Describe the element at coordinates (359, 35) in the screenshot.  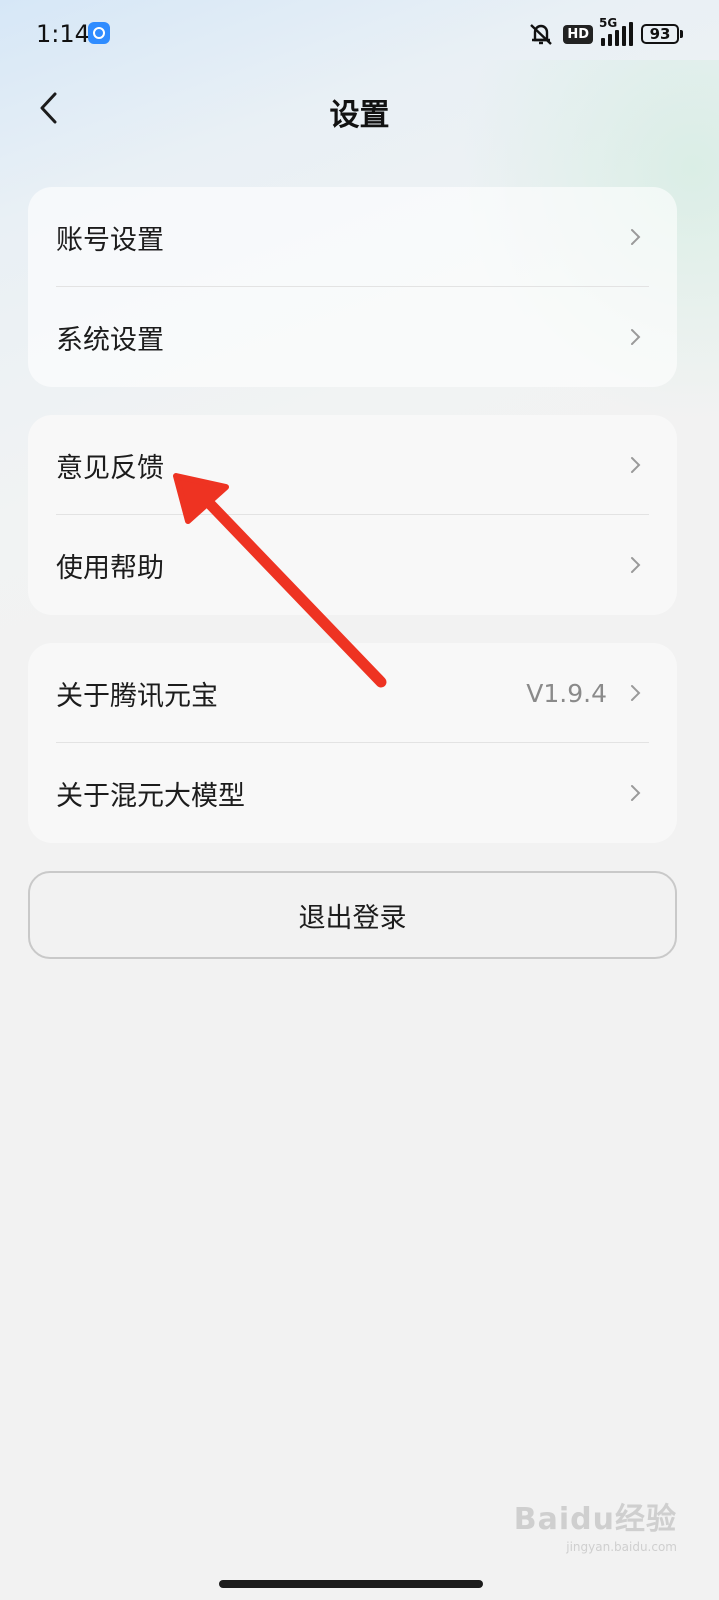
I see `status-bar: 1:14 HD 5G 93` at that location.